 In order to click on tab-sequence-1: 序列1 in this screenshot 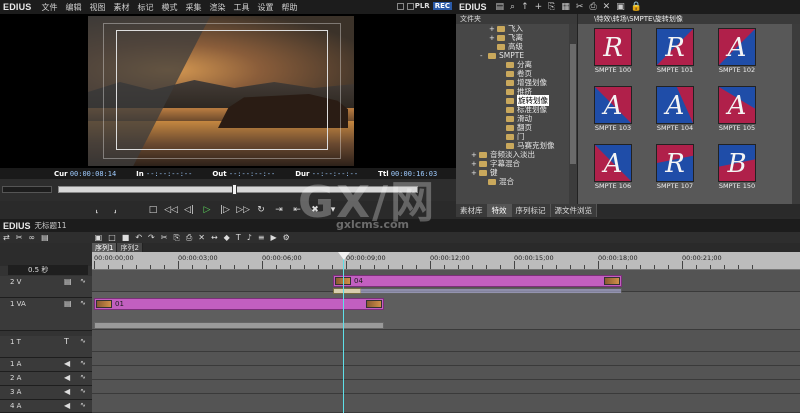, I will do `click(105, 247)`.